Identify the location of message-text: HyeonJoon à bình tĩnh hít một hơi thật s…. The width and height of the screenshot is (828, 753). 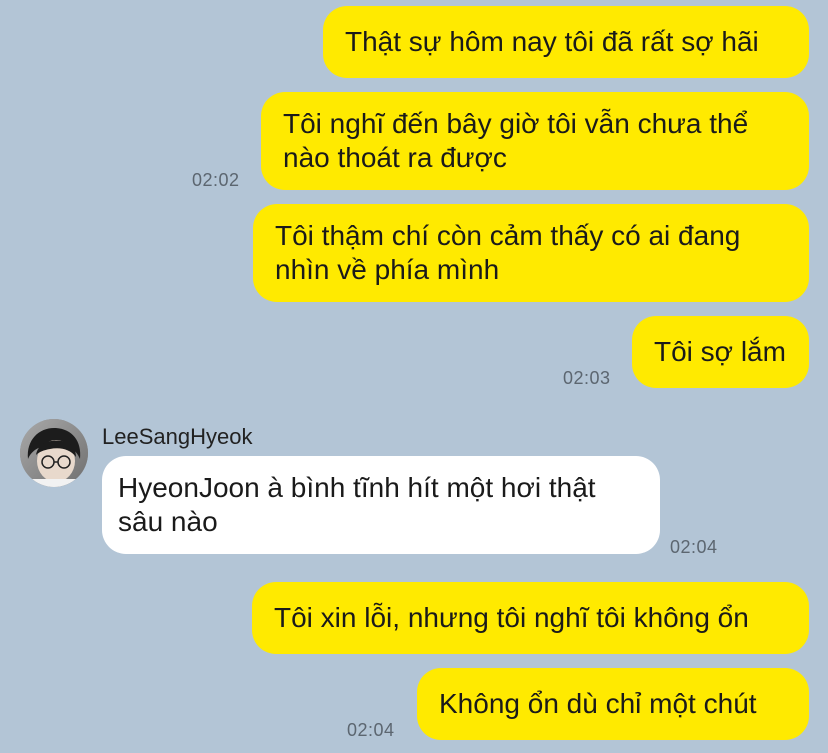
(357, 504).